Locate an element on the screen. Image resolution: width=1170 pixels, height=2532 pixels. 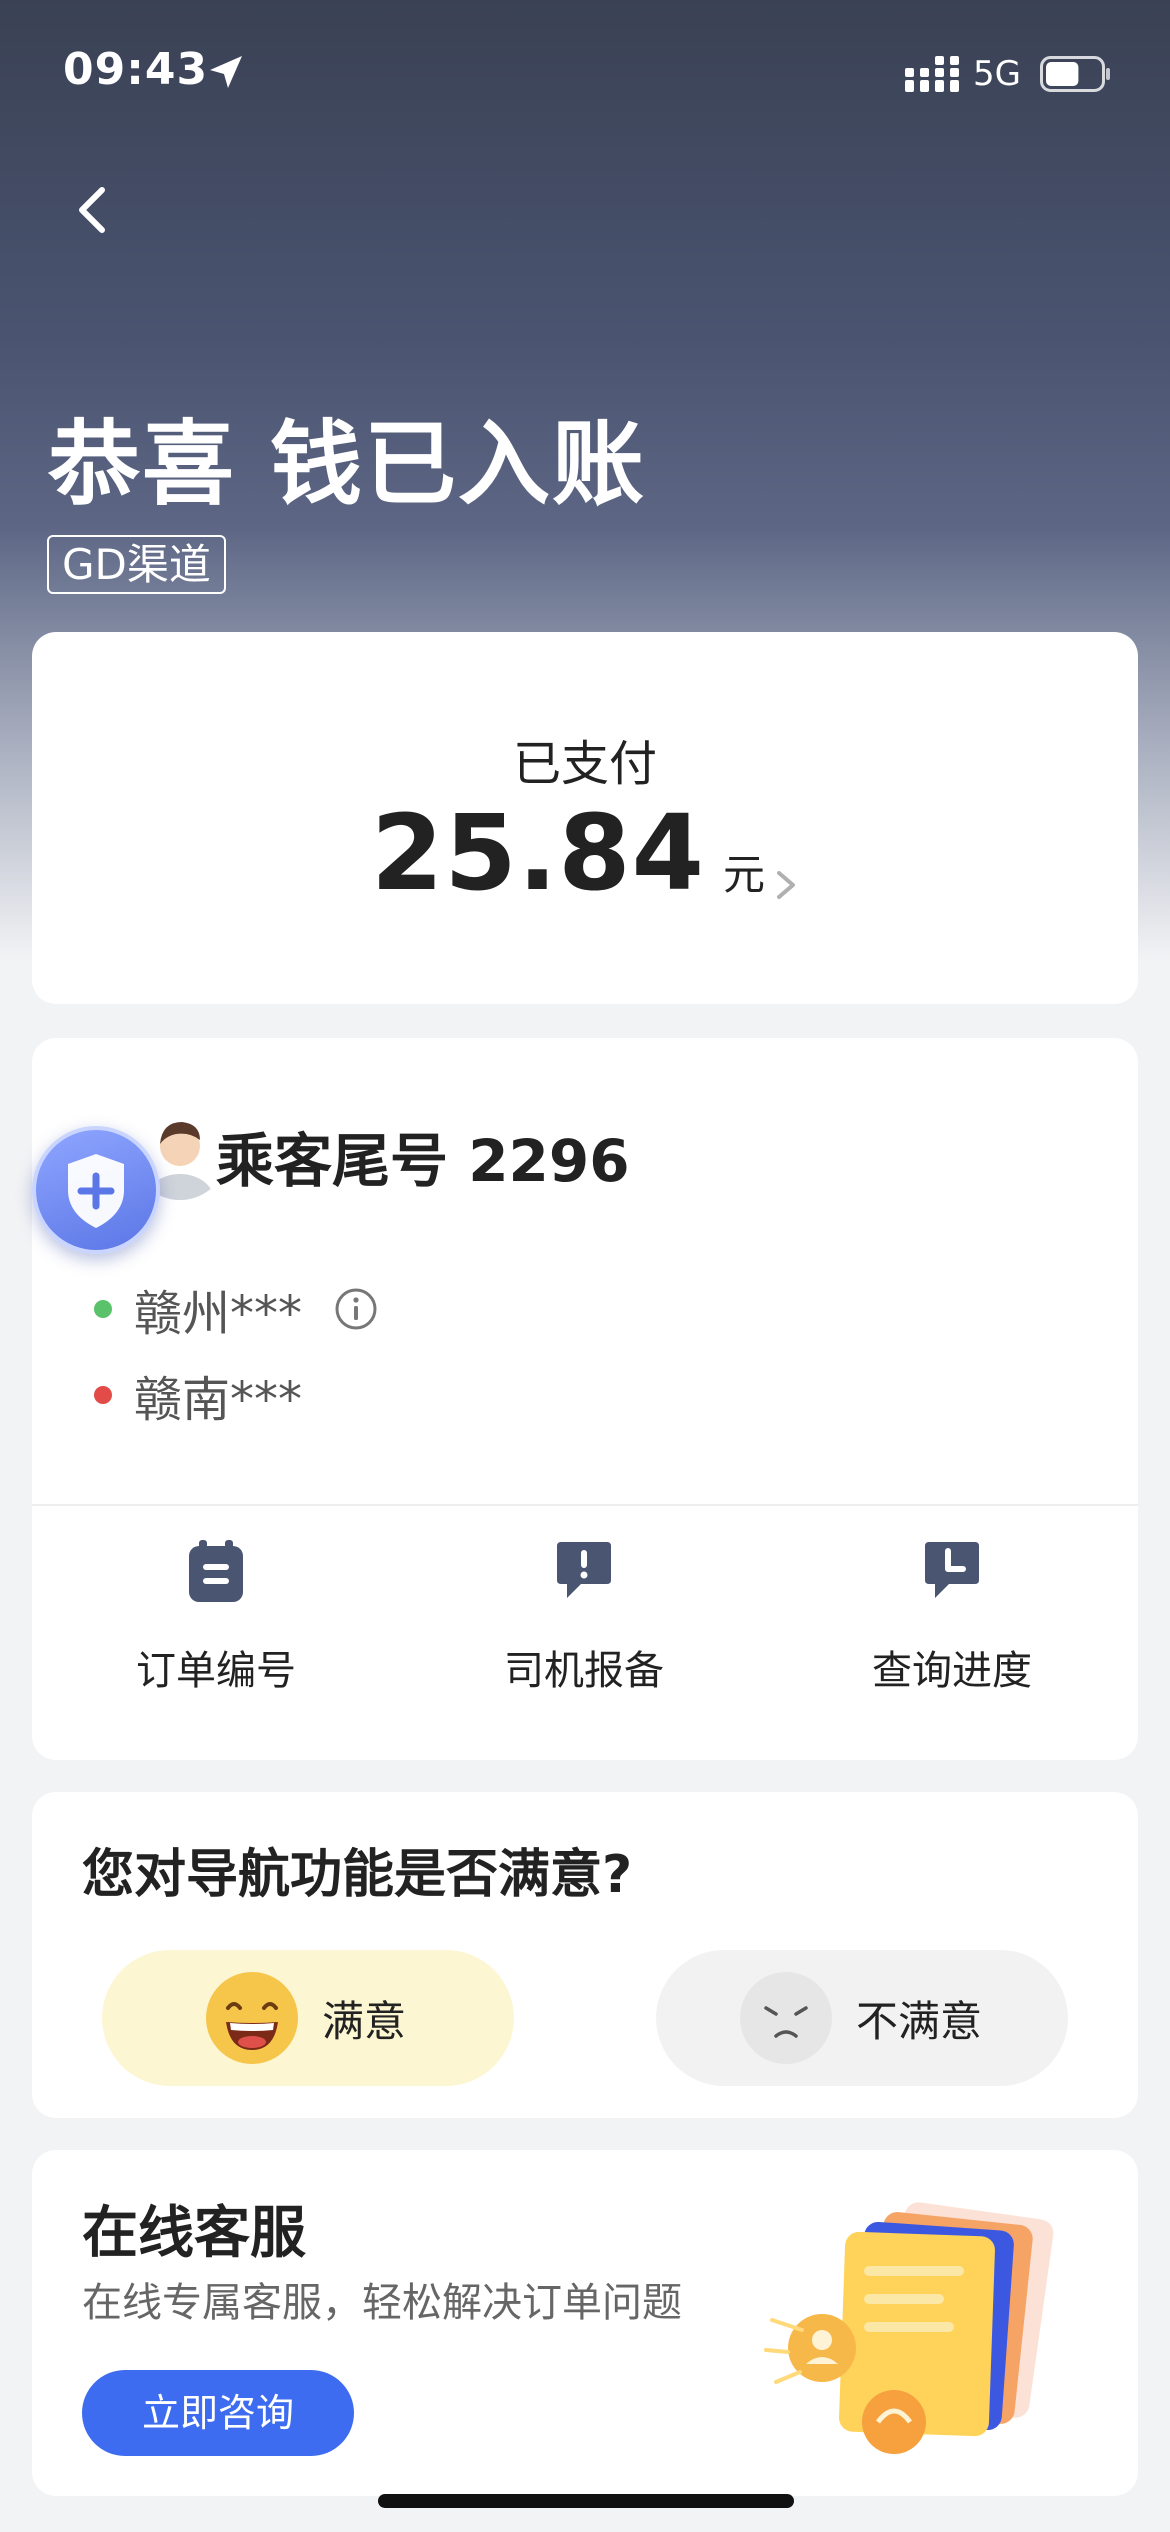
origin-dot is located at coordinates (103, 1309).